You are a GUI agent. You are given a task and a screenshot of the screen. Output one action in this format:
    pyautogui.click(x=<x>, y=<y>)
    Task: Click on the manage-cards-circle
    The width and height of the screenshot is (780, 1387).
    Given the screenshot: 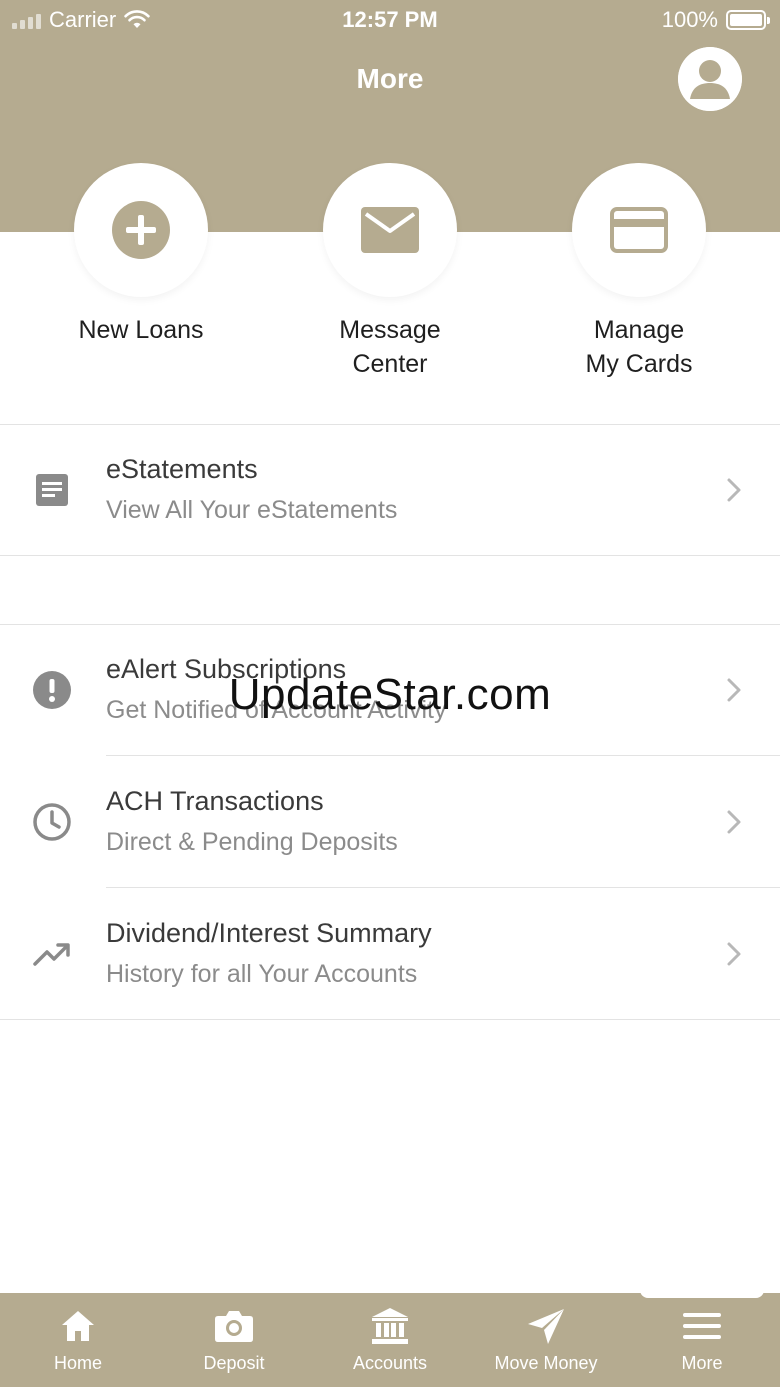 What is the action you would take?
    pyautogui.click(x=639, y=230)
    